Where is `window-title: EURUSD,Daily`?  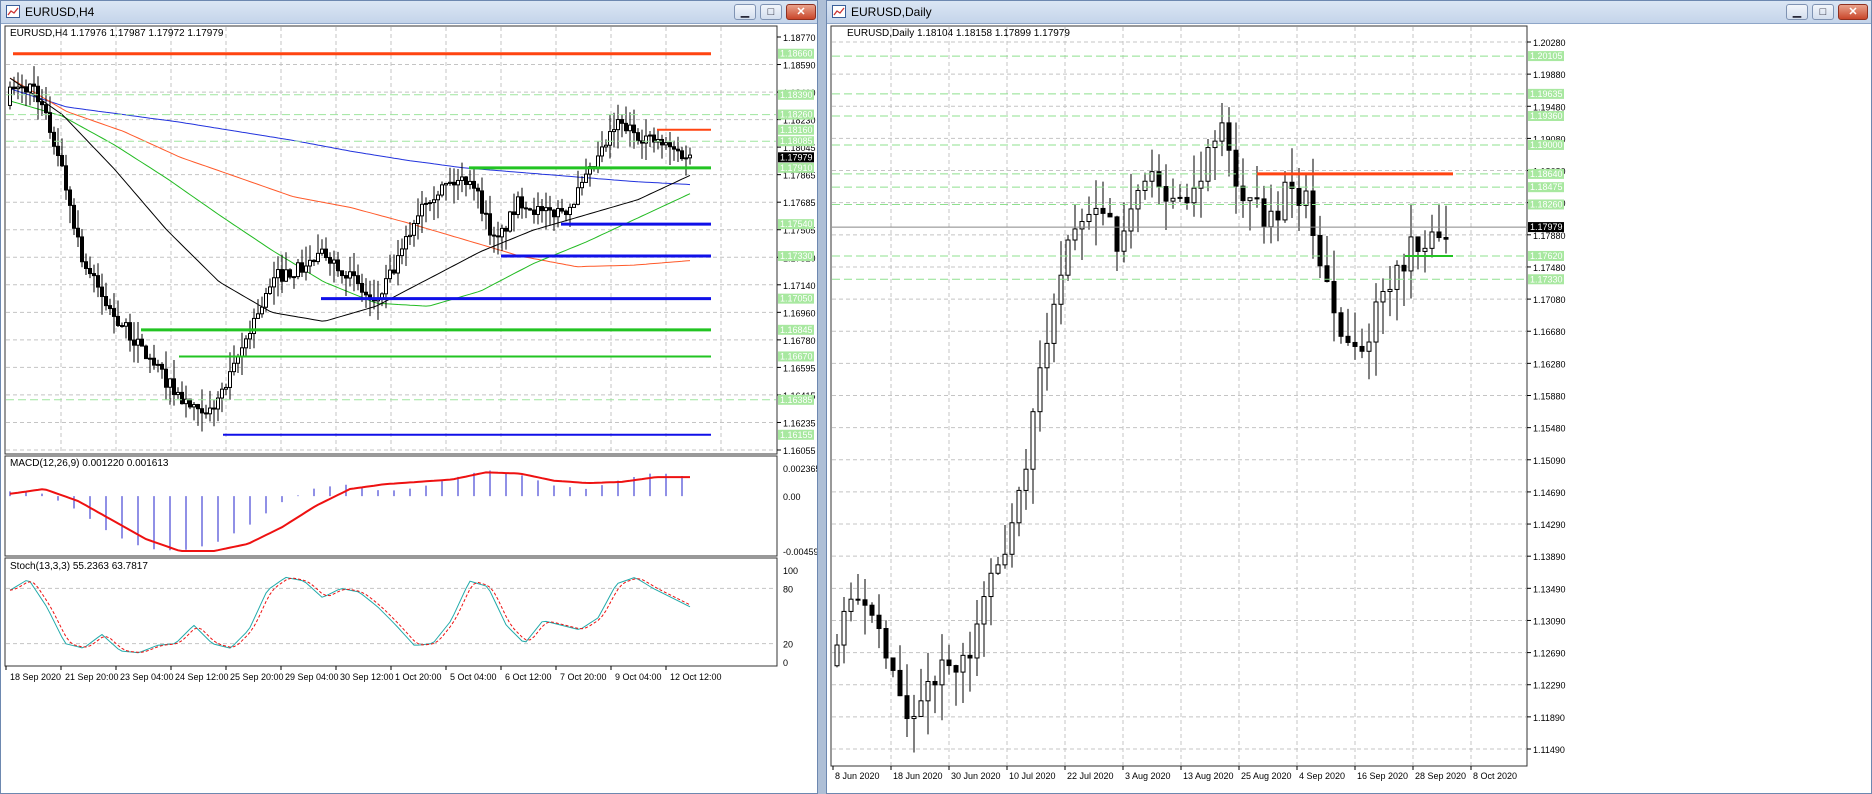
window-title: EURUSD,Daily is located at coordinates (891, 12).